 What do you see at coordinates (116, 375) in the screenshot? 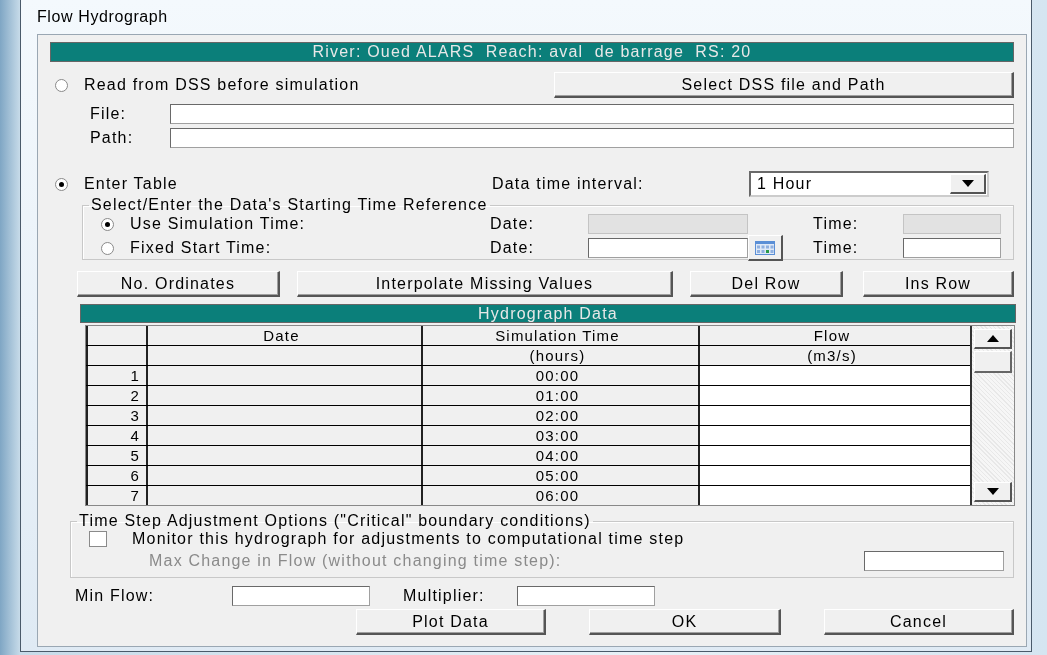
I see `row-number: 1` at bounding box center [116, 375].